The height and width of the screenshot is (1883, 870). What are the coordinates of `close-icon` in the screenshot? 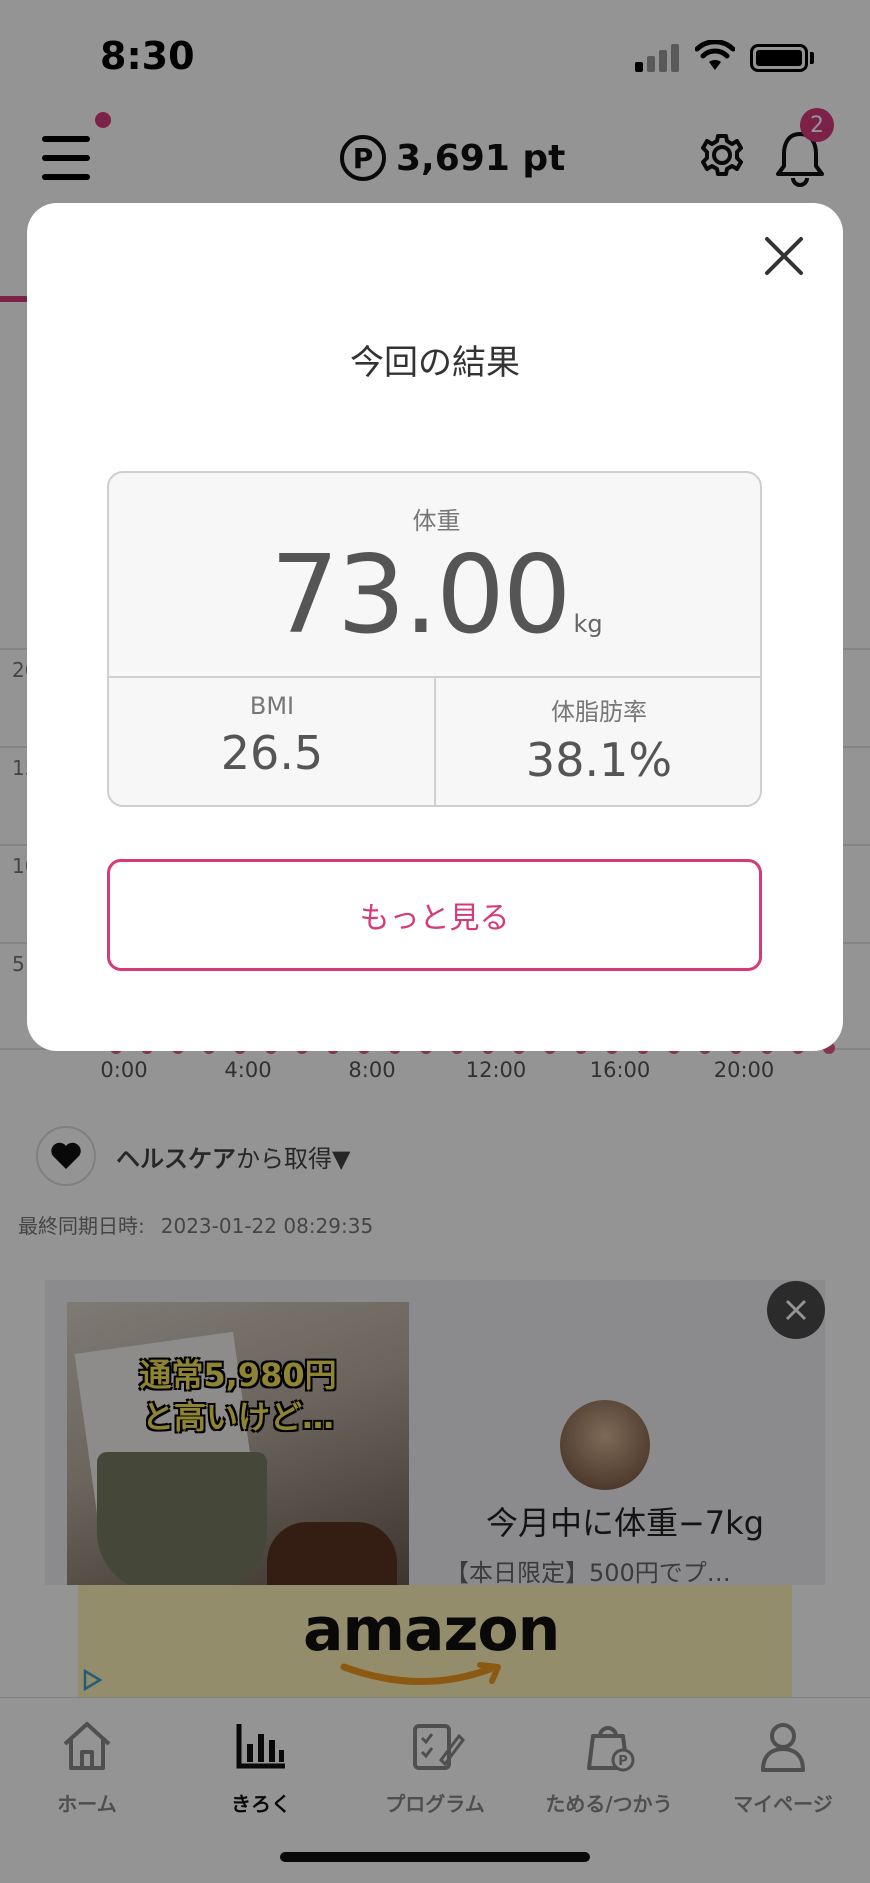 It's located at (784, 256).